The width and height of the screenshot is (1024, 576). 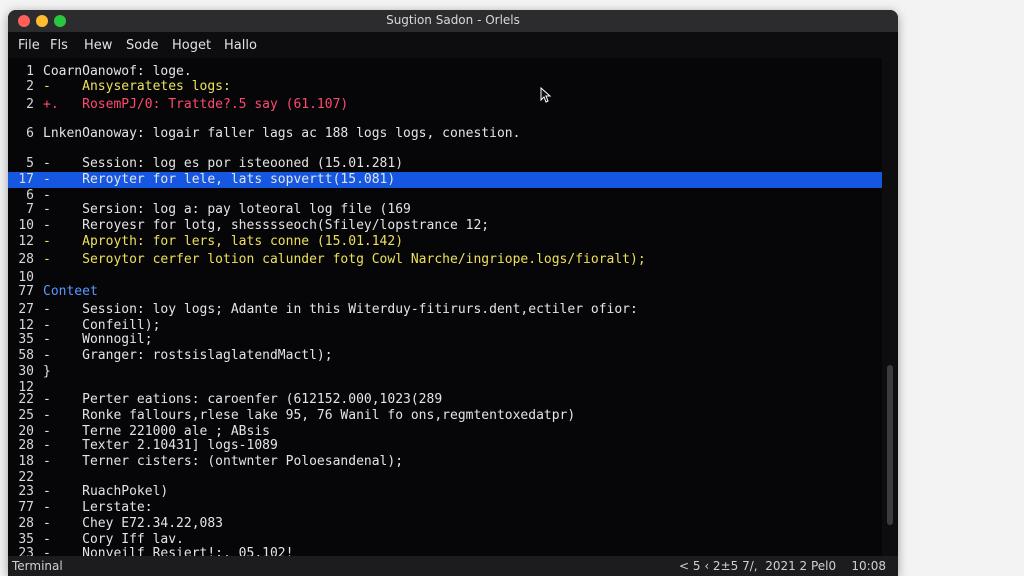 I want to click on code-line: 77 Conteet, so click(x=445, y=292).